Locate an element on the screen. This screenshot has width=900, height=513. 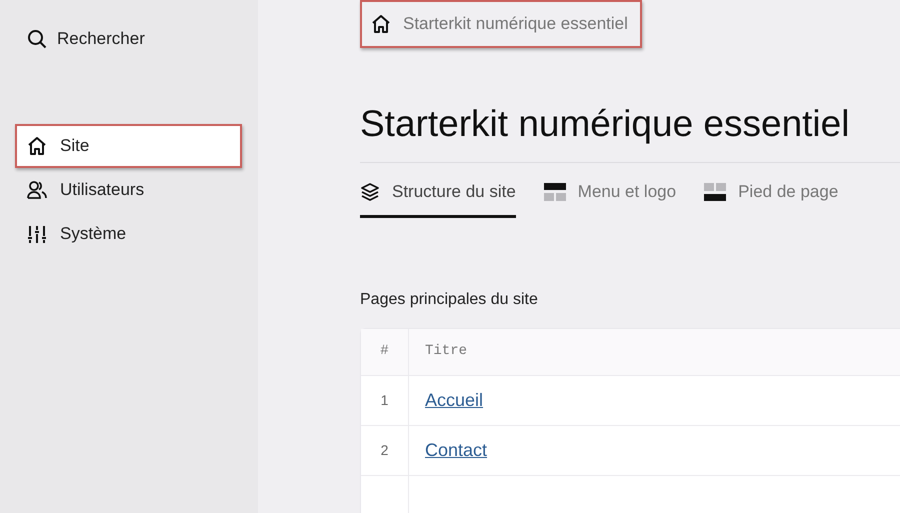
layers-icon is located at coordinates (370, 192).